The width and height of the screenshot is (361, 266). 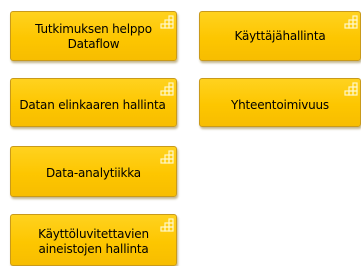 I want to click on box-tutkimuksen-helppo-dataflow: Tutkimuksen helppo Dataflow, so click(x=93, y=36).